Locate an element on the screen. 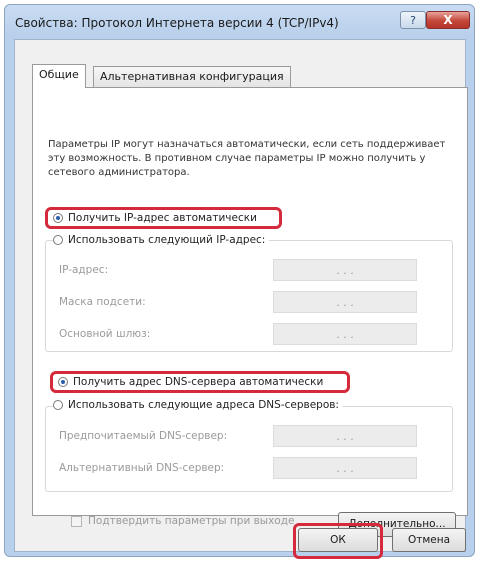 This screenshot has width=481, height=563. subnet-mask-label: Маска подсети: is located at coordinates (102, 302).